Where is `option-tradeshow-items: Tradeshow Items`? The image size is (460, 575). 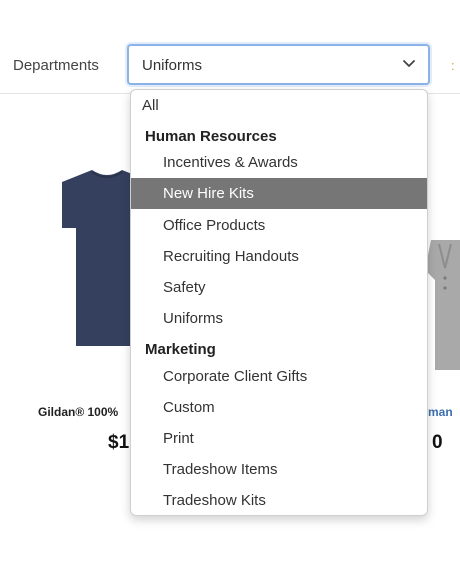
option-tradeshow-items: Tradeshow Items is located at coordinates (279, 469).